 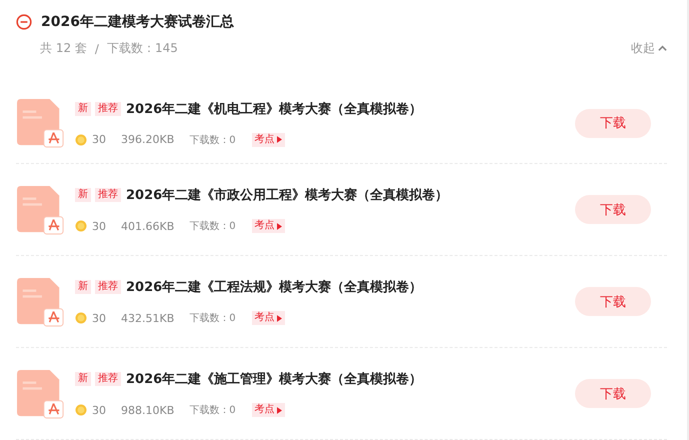 What do you see at coordinates (147, 226) in the screenshot?
I see `file-size: 401.66KB` at bounding box center [147, 226].